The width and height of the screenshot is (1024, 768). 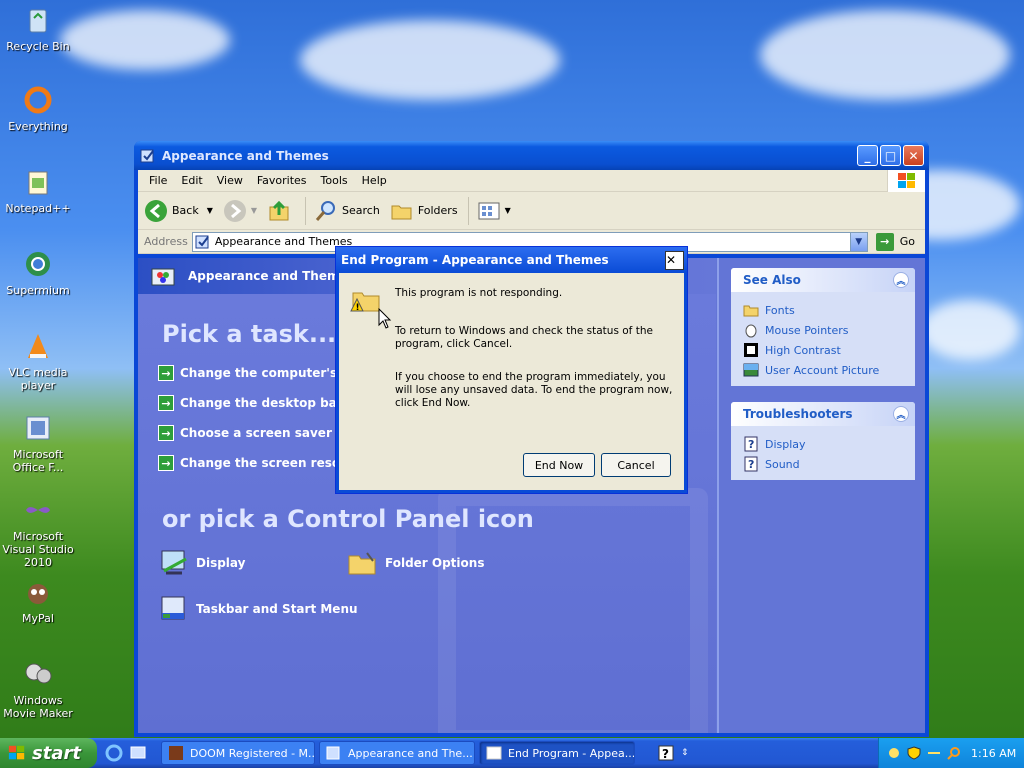 I want to click on link-high-contrast: High Contrast, so click(x=823, y=350).